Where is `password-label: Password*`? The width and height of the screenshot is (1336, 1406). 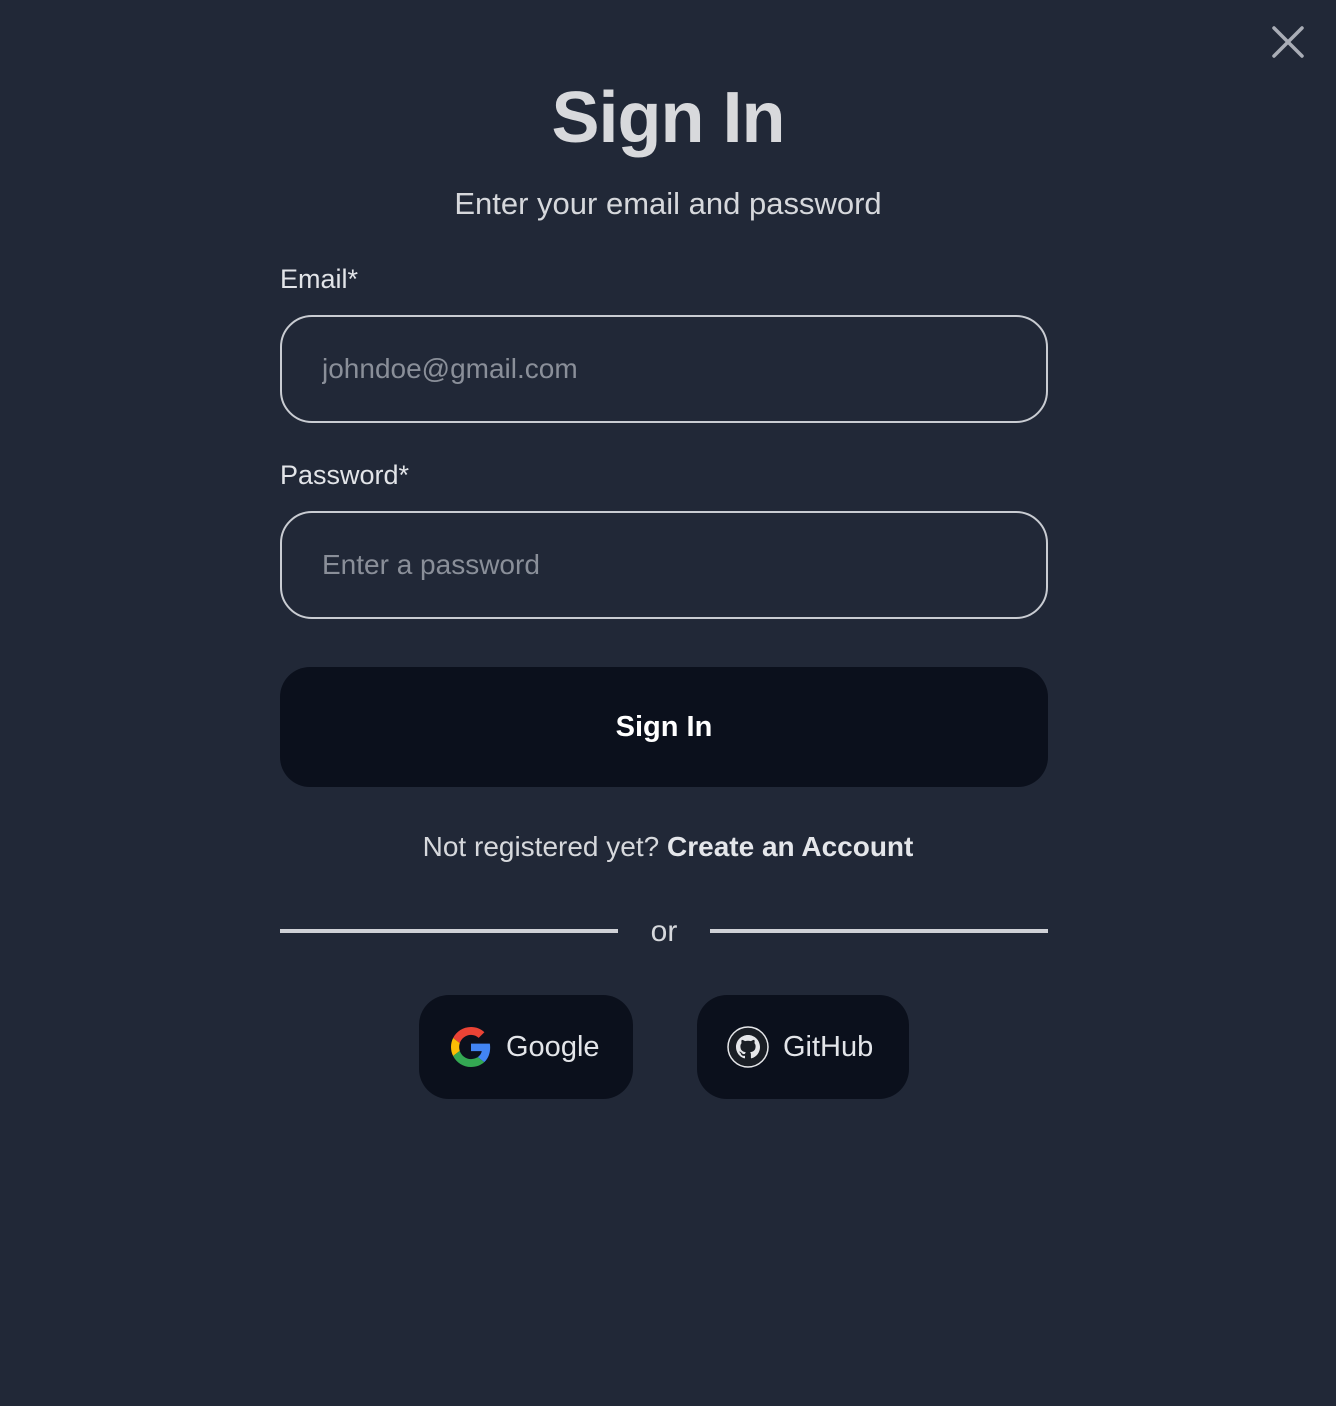
password-label: Password* is located at coordinates (345, 475).